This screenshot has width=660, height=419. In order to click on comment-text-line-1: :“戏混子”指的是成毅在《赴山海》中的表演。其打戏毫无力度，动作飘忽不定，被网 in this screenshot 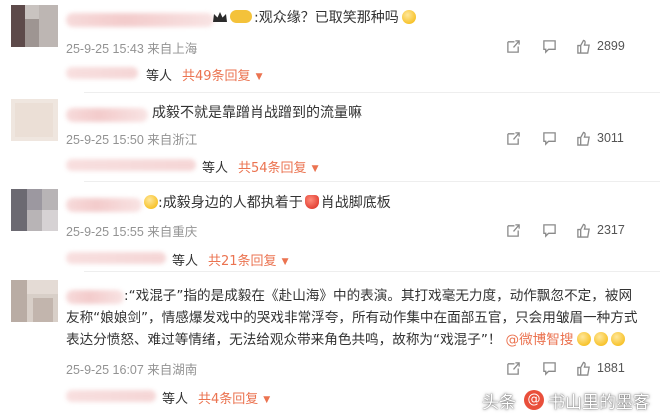, I will do `click(378, 296)`.